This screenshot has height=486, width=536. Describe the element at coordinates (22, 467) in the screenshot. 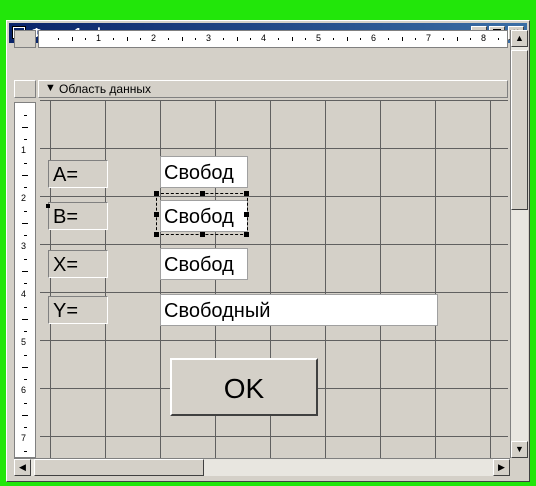

I see `scroll-left-arrow-icon: ◀` at that location.